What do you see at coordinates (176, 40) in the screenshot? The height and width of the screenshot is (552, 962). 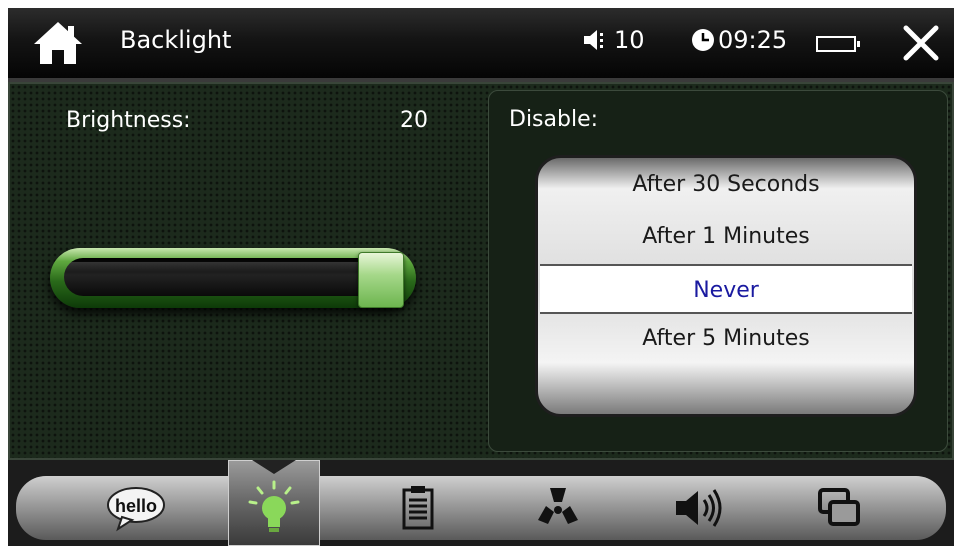 I see `page-title: Backlight` at bounding box center [176, 40].